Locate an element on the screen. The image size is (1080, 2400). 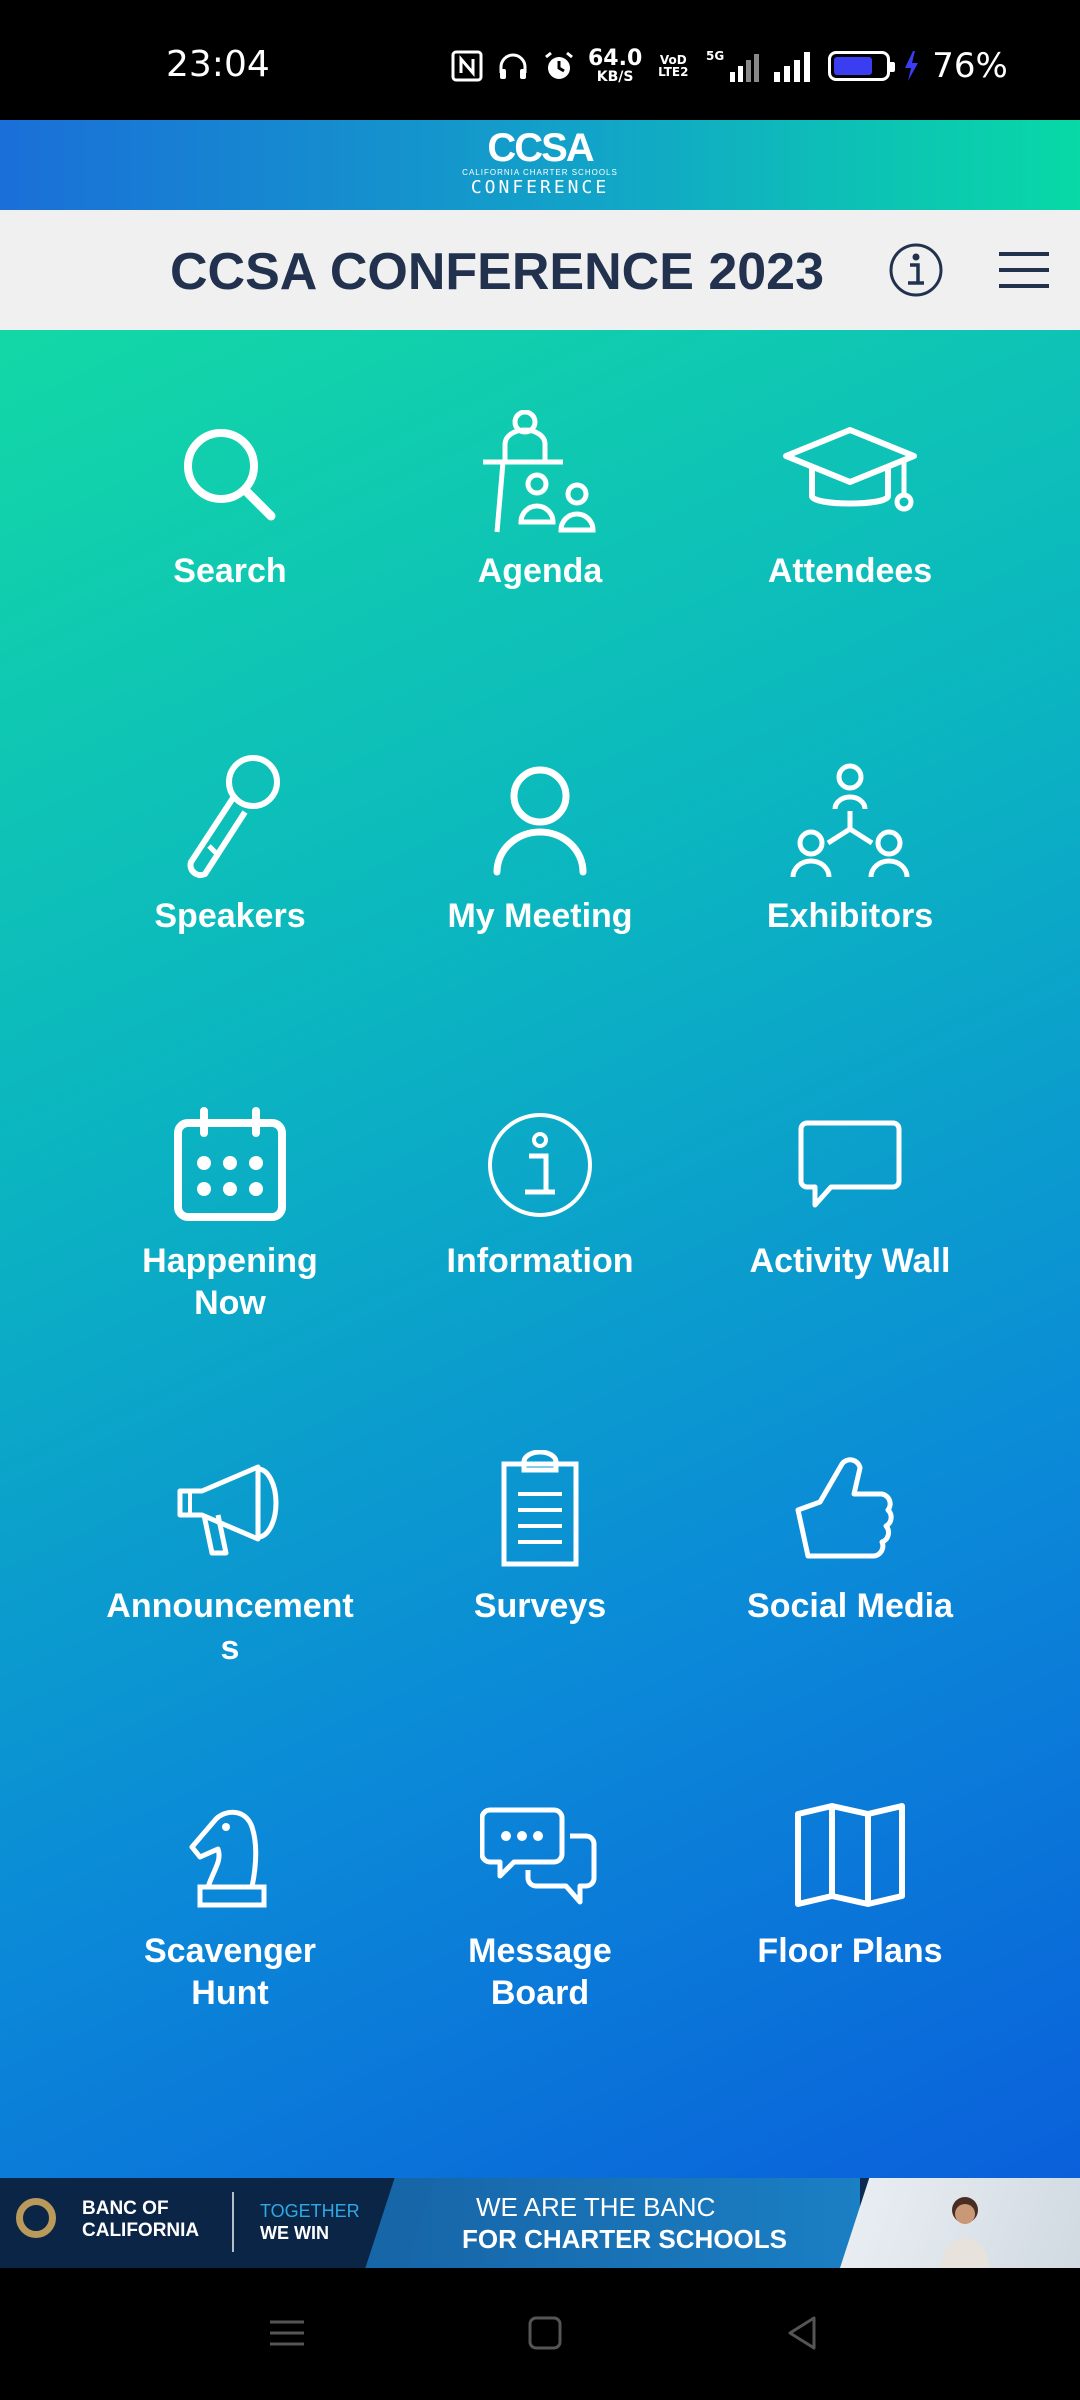
ad-headline-2: FOR CHARTER SCHOOLS is located at coordinates (624, 2239).